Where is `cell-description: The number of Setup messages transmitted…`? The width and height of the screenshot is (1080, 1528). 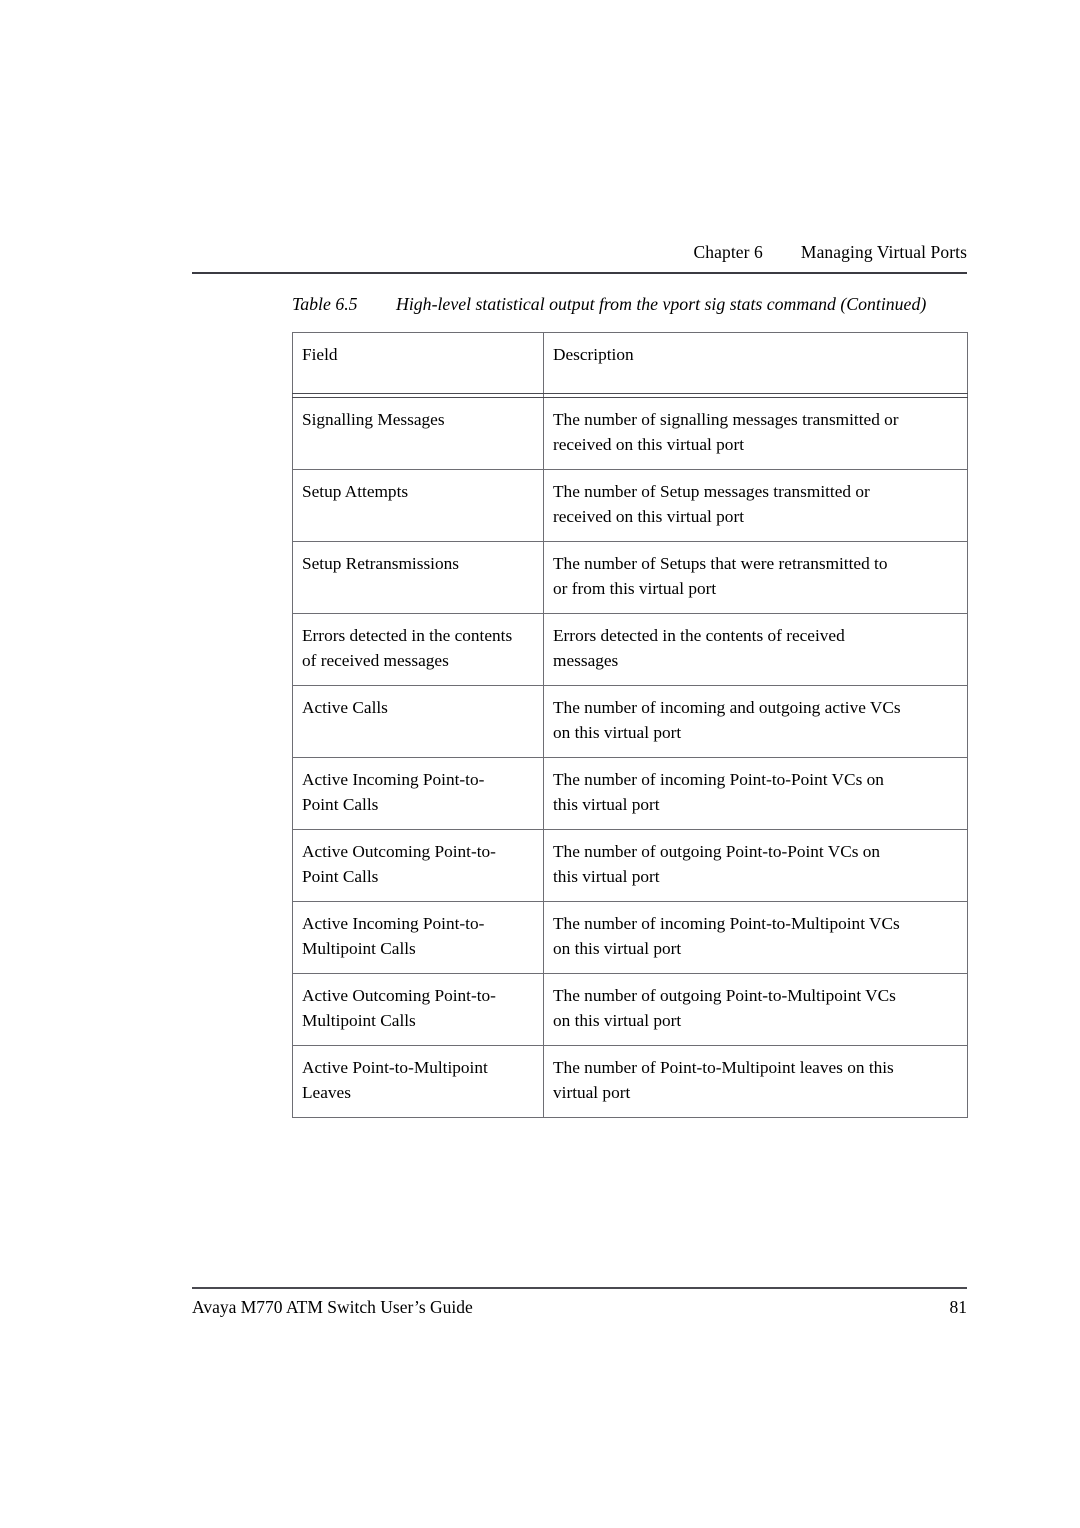 cell-description: The number of Setup messages transmitted… is located at coordinates (755, 505).